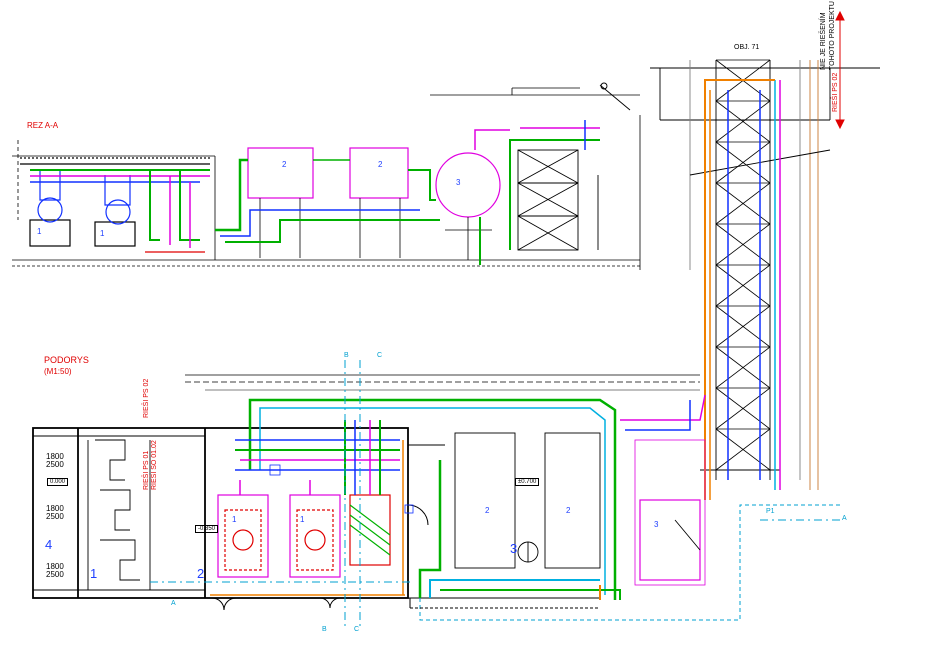  Describe the element at coordinates (55, 464) in the screenshot. I see `dim-width-1: 2500` at that location.